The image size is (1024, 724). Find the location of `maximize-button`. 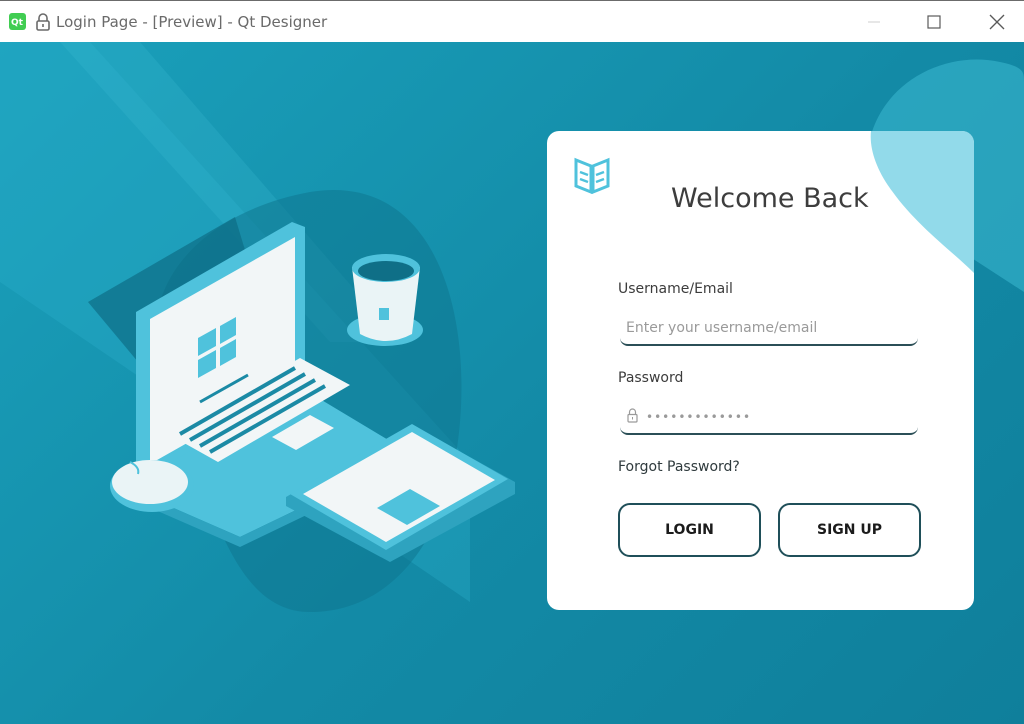

maximize-button is located at coordinates (934, 22).